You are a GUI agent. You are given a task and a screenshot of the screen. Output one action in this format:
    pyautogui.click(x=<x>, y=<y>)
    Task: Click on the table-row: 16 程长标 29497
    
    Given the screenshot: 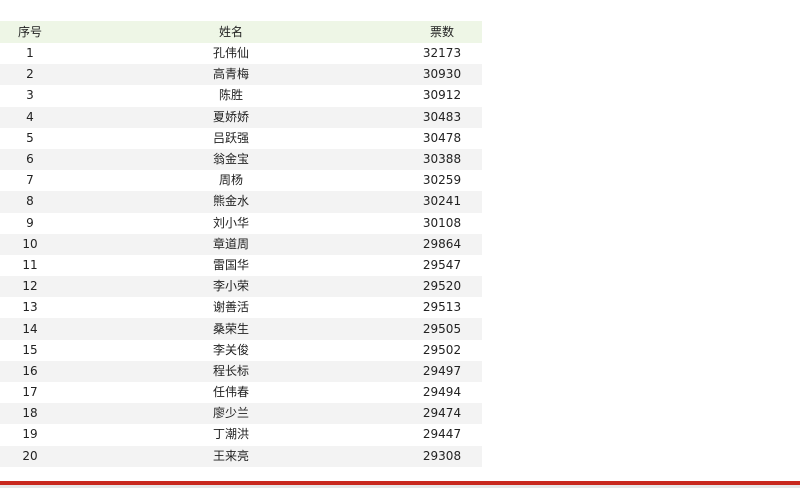 What is the action you would take?
    pyautogui.click(x=241, y=371)
    